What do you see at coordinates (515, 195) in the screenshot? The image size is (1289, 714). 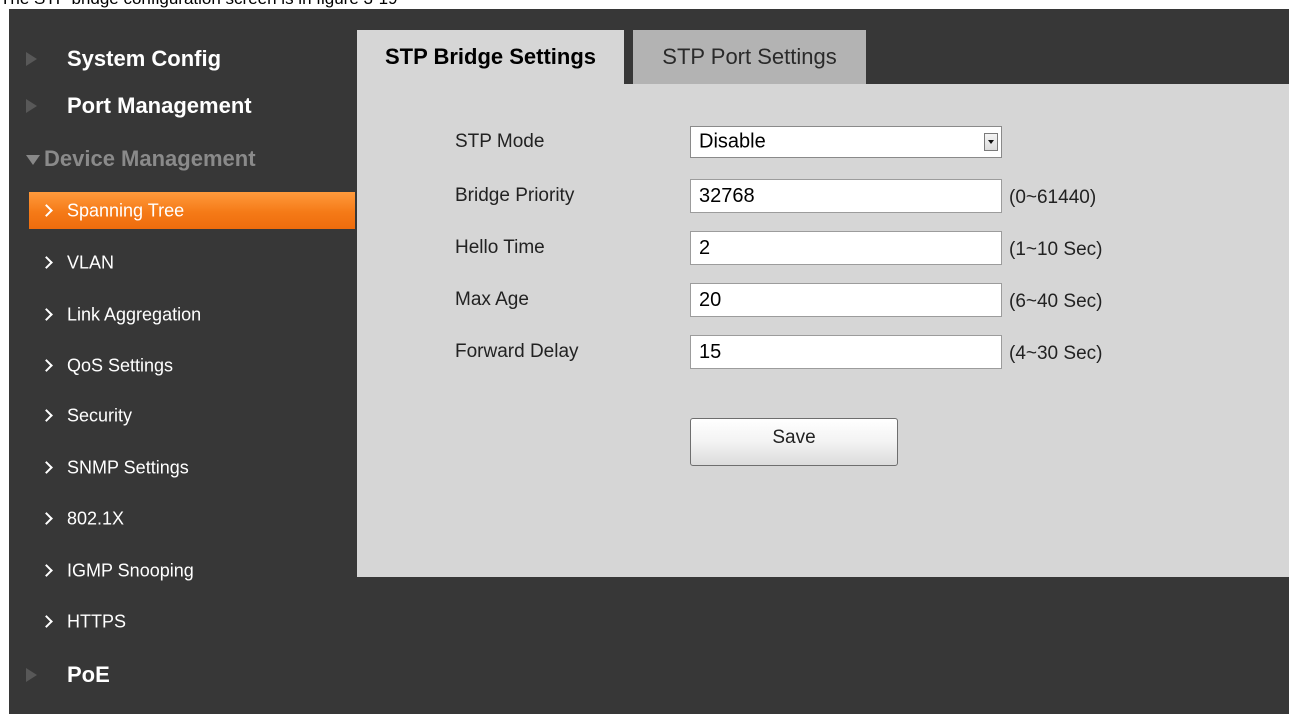 I see `bridge-priority-label: Bridge Priority` at bounding box center [515, 195].